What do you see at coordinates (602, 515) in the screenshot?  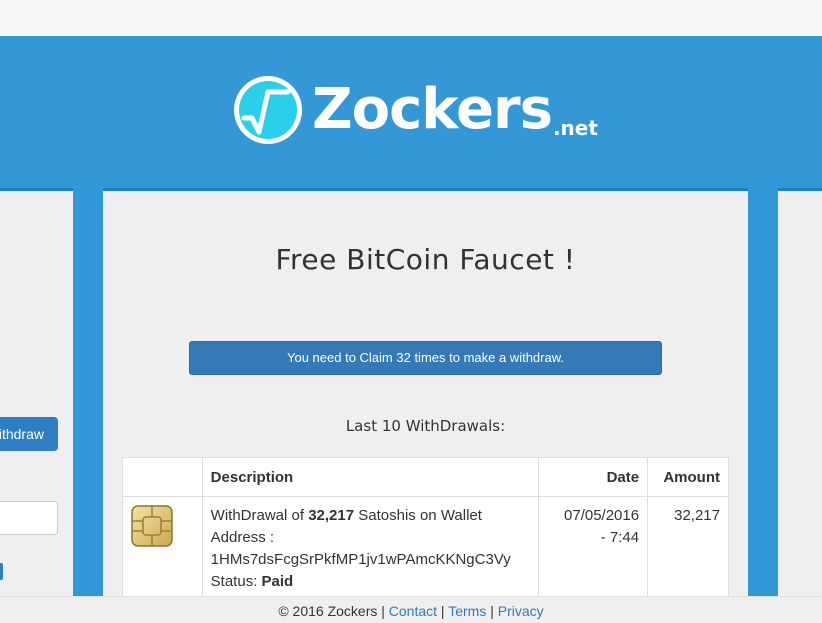 I see `date-line-1: 07/05/2016` at bounding box center [602, 515].